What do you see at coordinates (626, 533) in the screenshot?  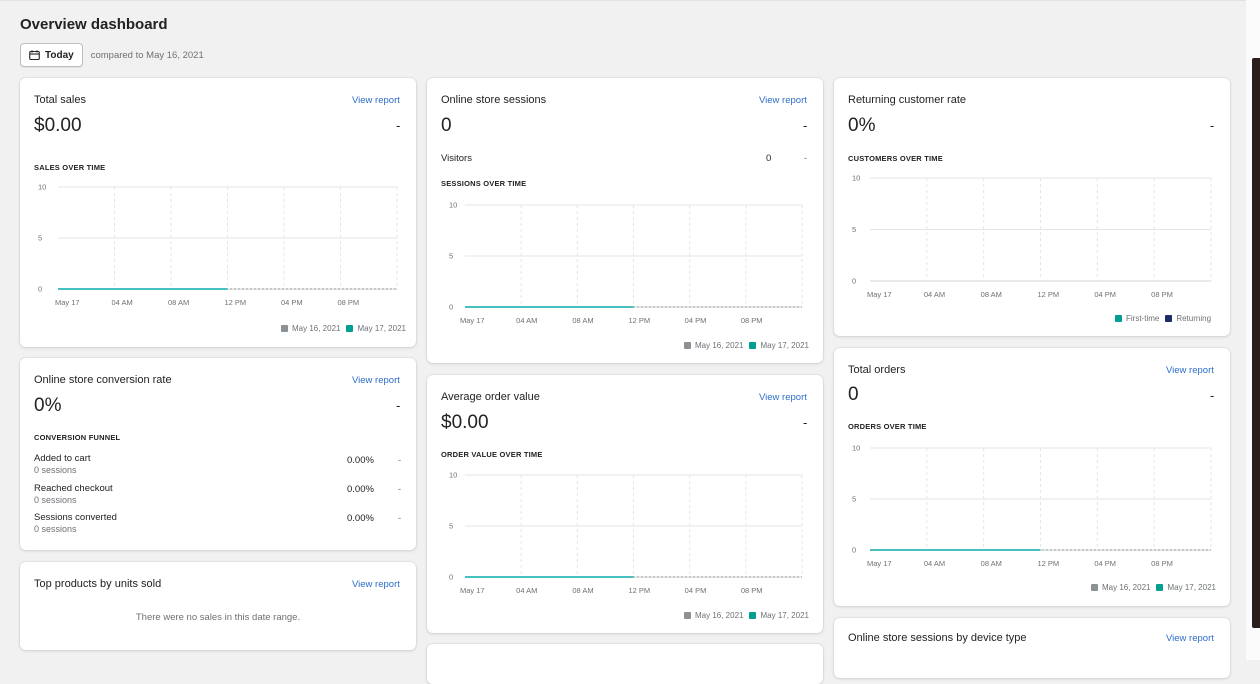 I see `order-value-chart: 0 5 10 May 17 04 AM 08 AM 12 PM 04 PM 08 PM` at bounding box center [626, 533].